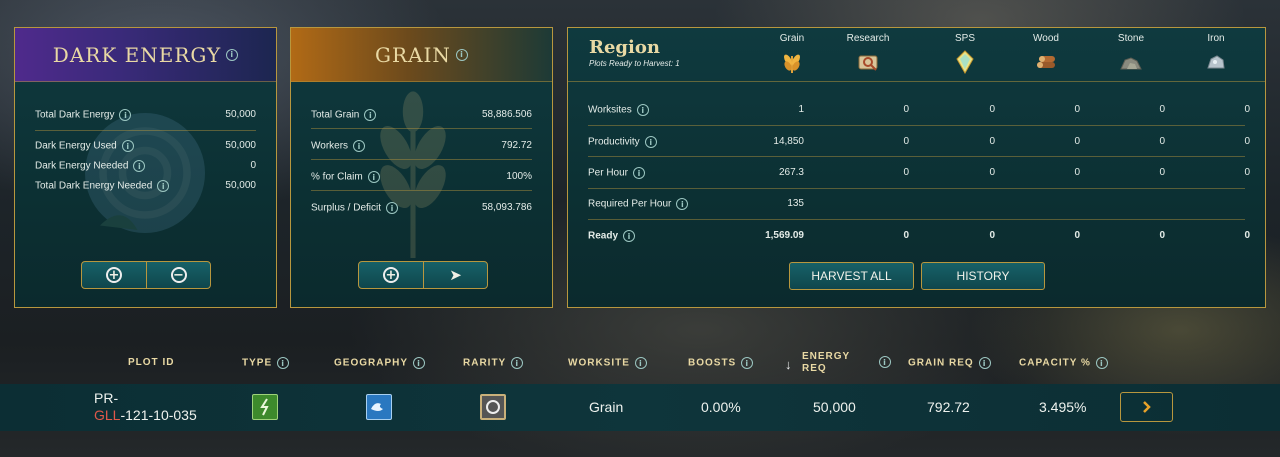  What do you see at coordinates (712, 363) in the screenshot?
I see `header-label: BOOSTS` at bounding box center [712, 363].